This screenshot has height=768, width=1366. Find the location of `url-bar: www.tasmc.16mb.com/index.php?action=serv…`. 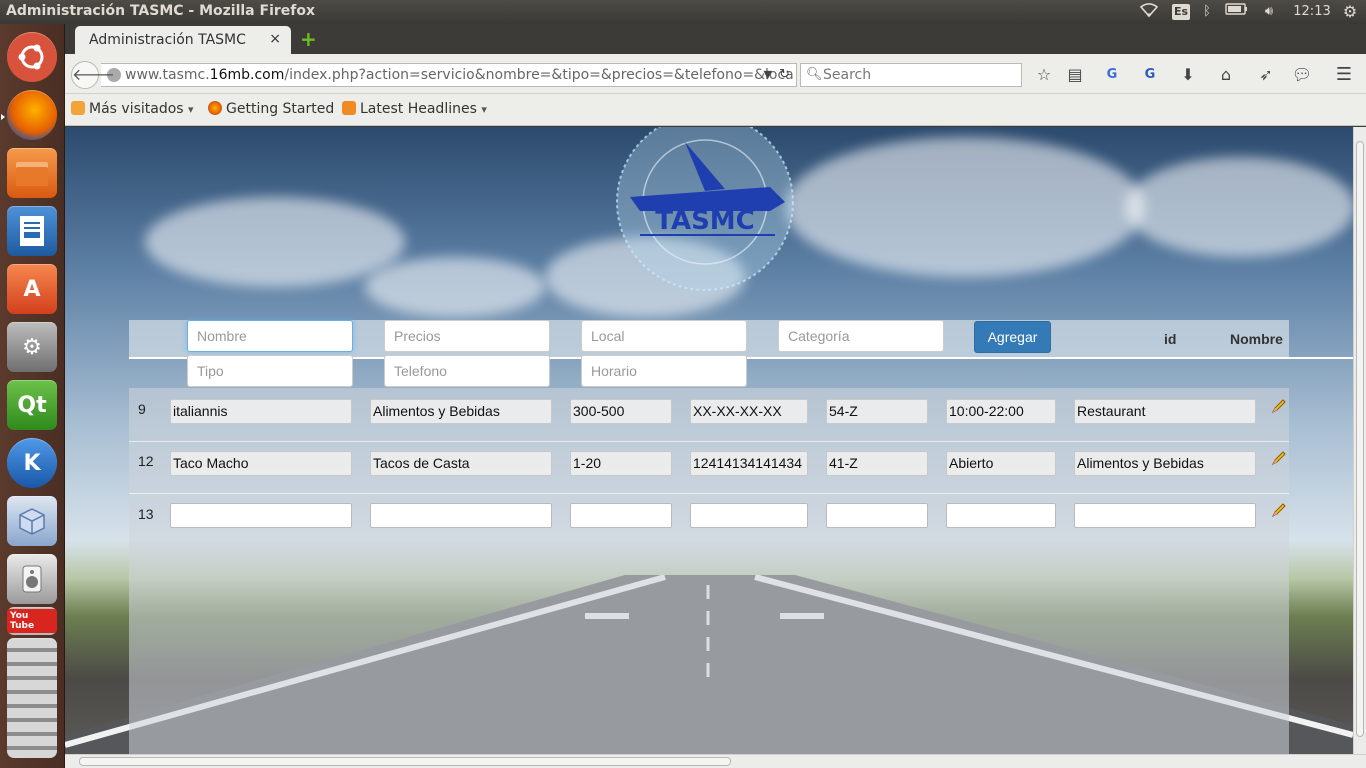

url-bar: www.tasmc.16mb.com/index.php?action=serv… is located at coordinates (449, 75).